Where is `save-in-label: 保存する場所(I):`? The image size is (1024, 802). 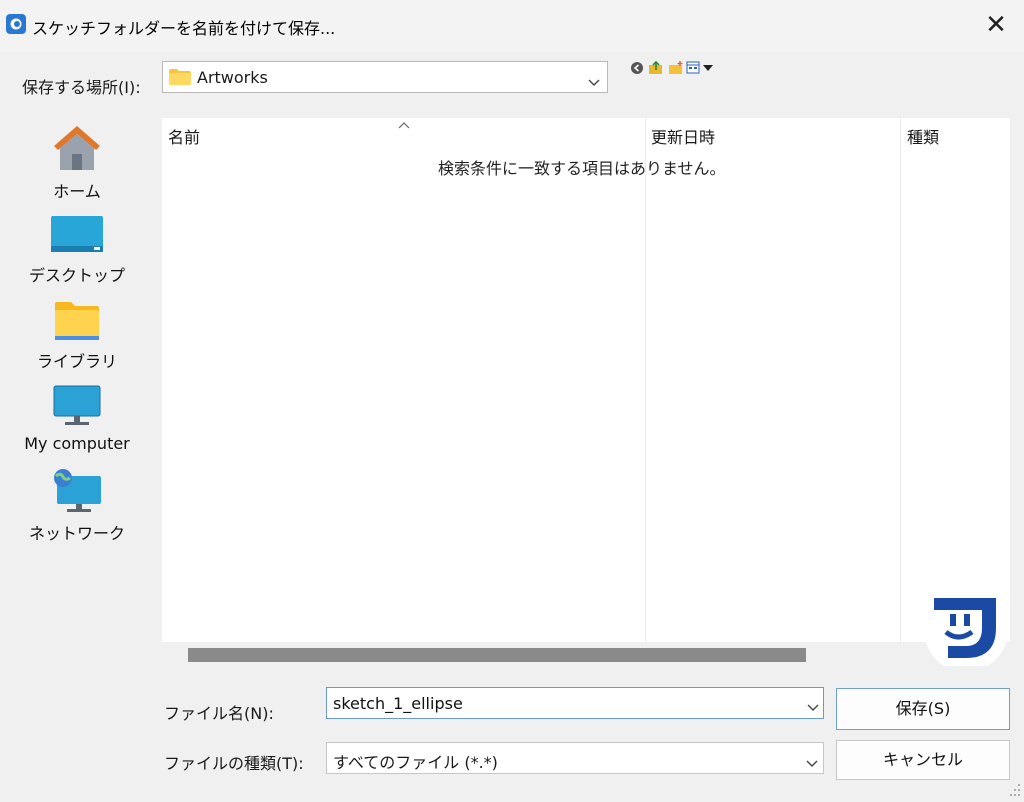
save-in-label: 保存する場所(I): is located at coordinates (81, 87).